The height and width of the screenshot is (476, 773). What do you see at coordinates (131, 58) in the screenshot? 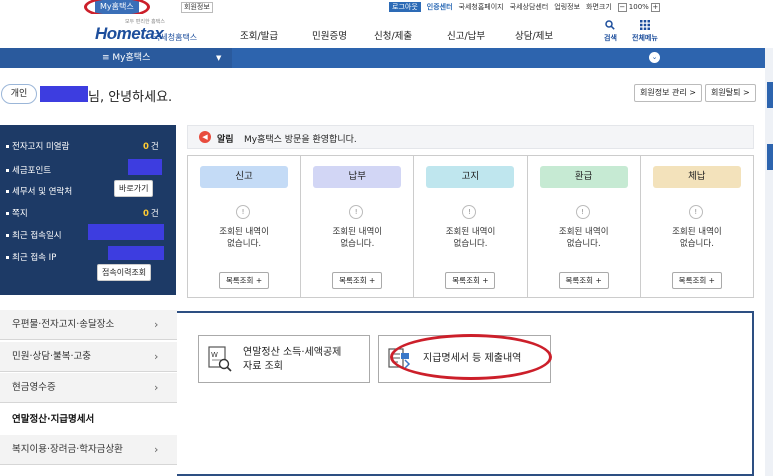
I see `section-title: My홈택스` at bounding box center [131, 58].